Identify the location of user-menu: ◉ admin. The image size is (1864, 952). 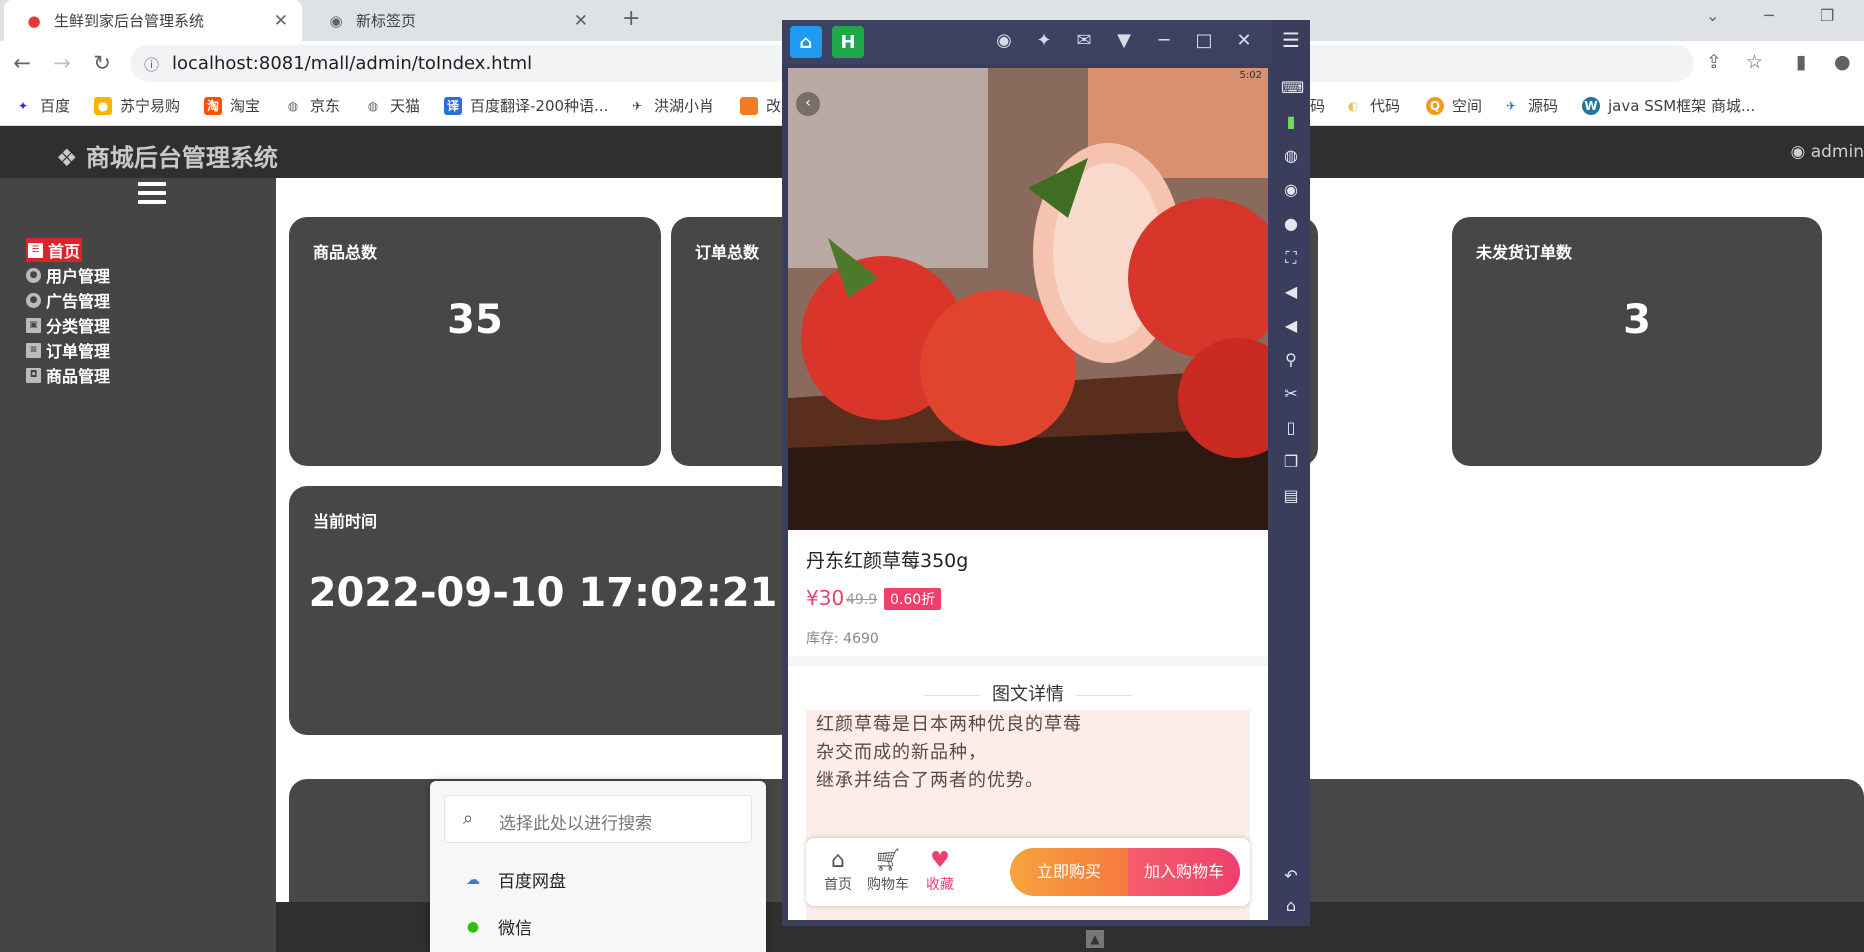
(1827, 152).